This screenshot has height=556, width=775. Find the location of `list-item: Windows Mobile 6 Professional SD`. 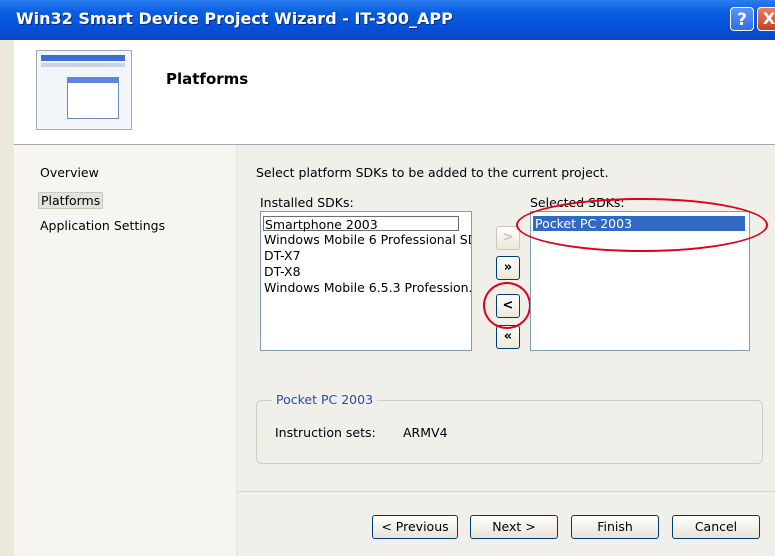

list-item: Windows Mobile 6 Professional SD is located at coordinates (367, 239).